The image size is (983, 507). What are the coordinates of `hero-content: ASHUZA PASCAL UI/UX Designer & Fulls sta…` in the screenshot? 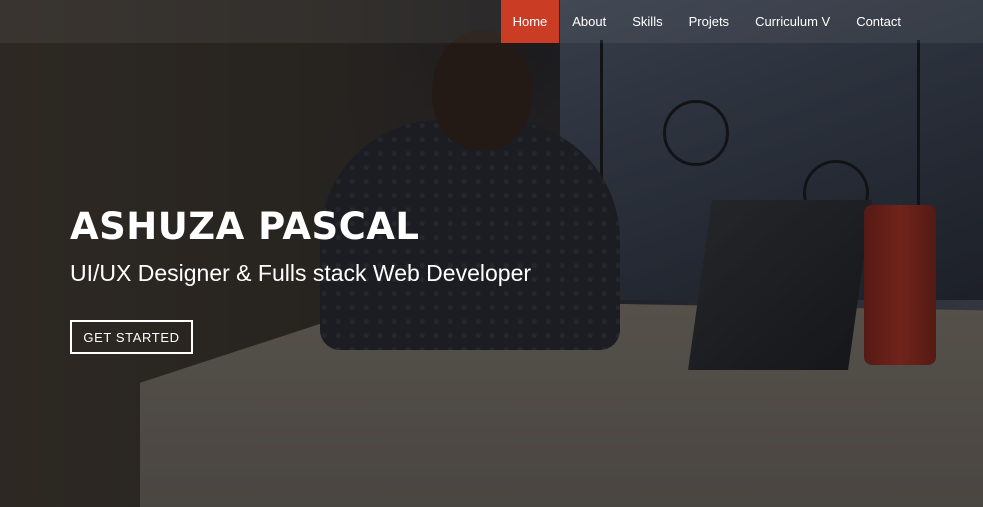 It's located at (300, 246).